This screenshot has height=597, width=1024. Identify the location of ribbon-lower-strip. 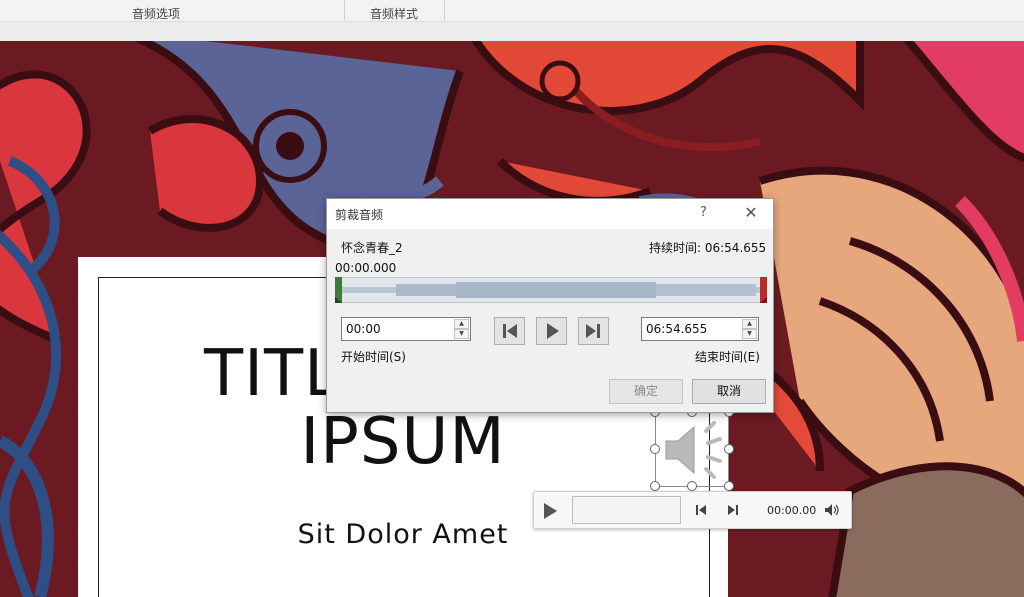
(512, 31).